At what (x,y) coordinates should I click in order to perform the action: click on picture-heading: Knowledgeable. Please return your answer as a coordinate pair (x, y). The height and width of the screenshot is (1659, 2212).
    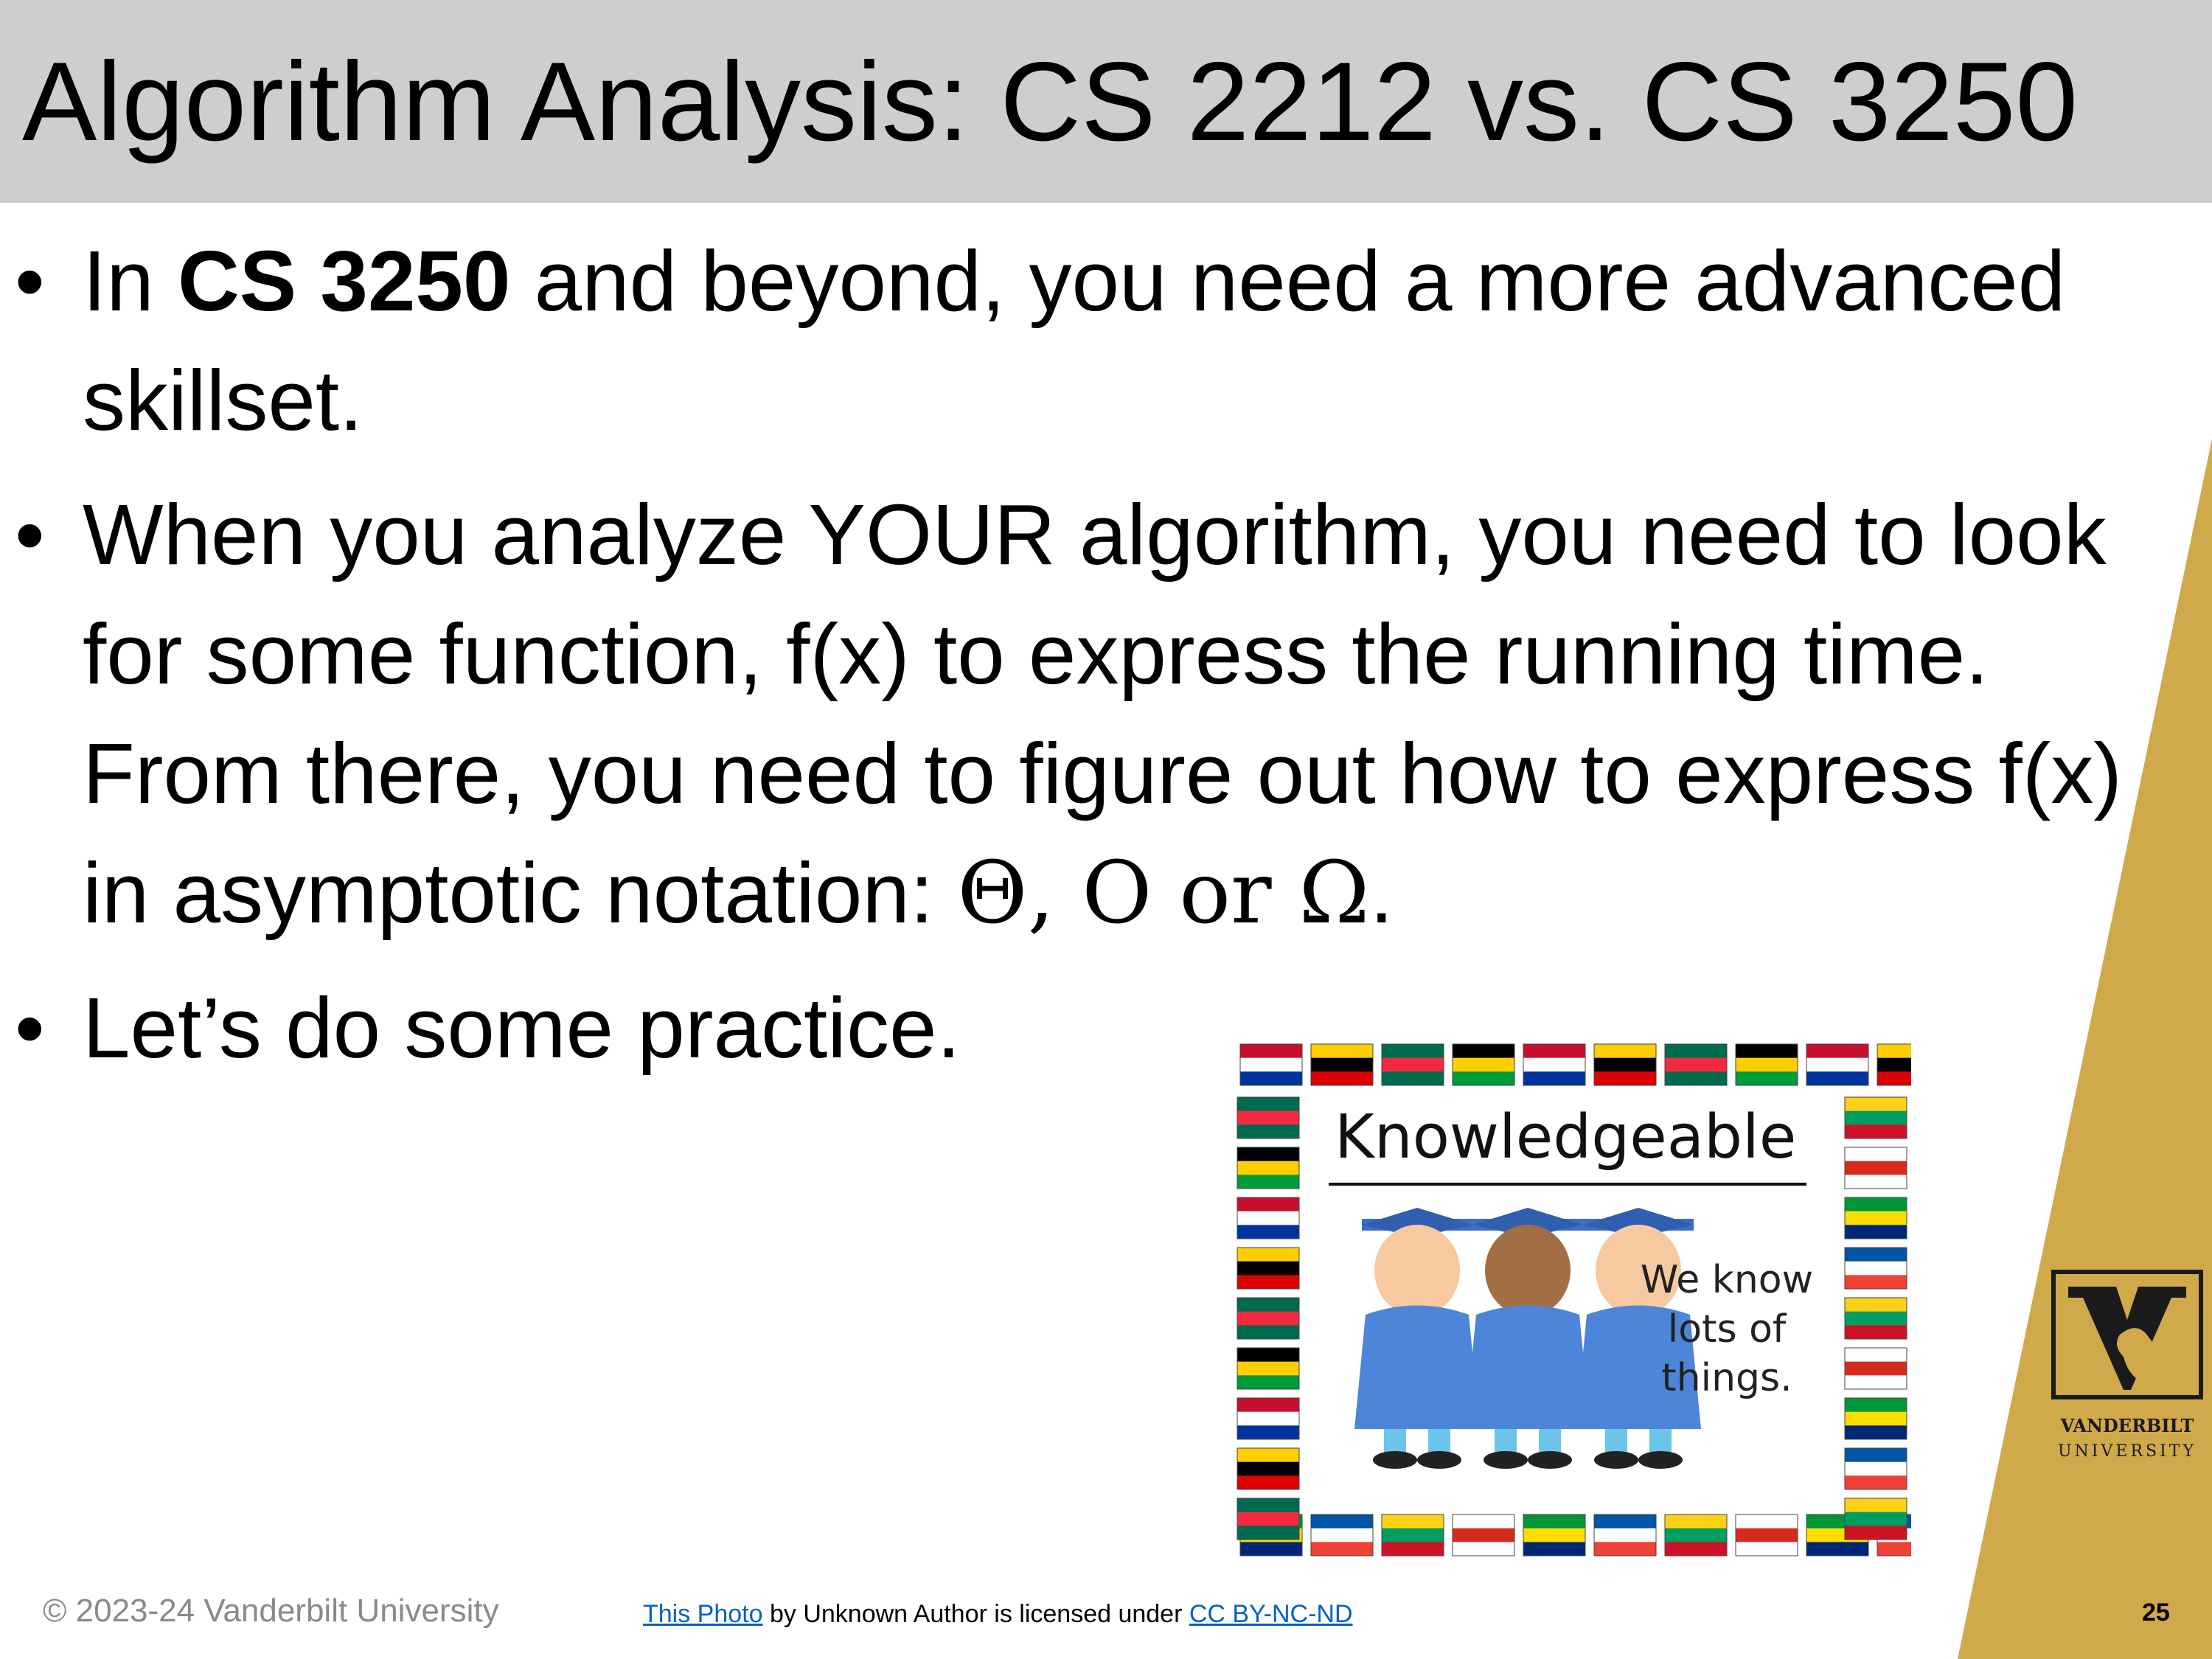
    Looking at the image, I should click on (1565, 1137).